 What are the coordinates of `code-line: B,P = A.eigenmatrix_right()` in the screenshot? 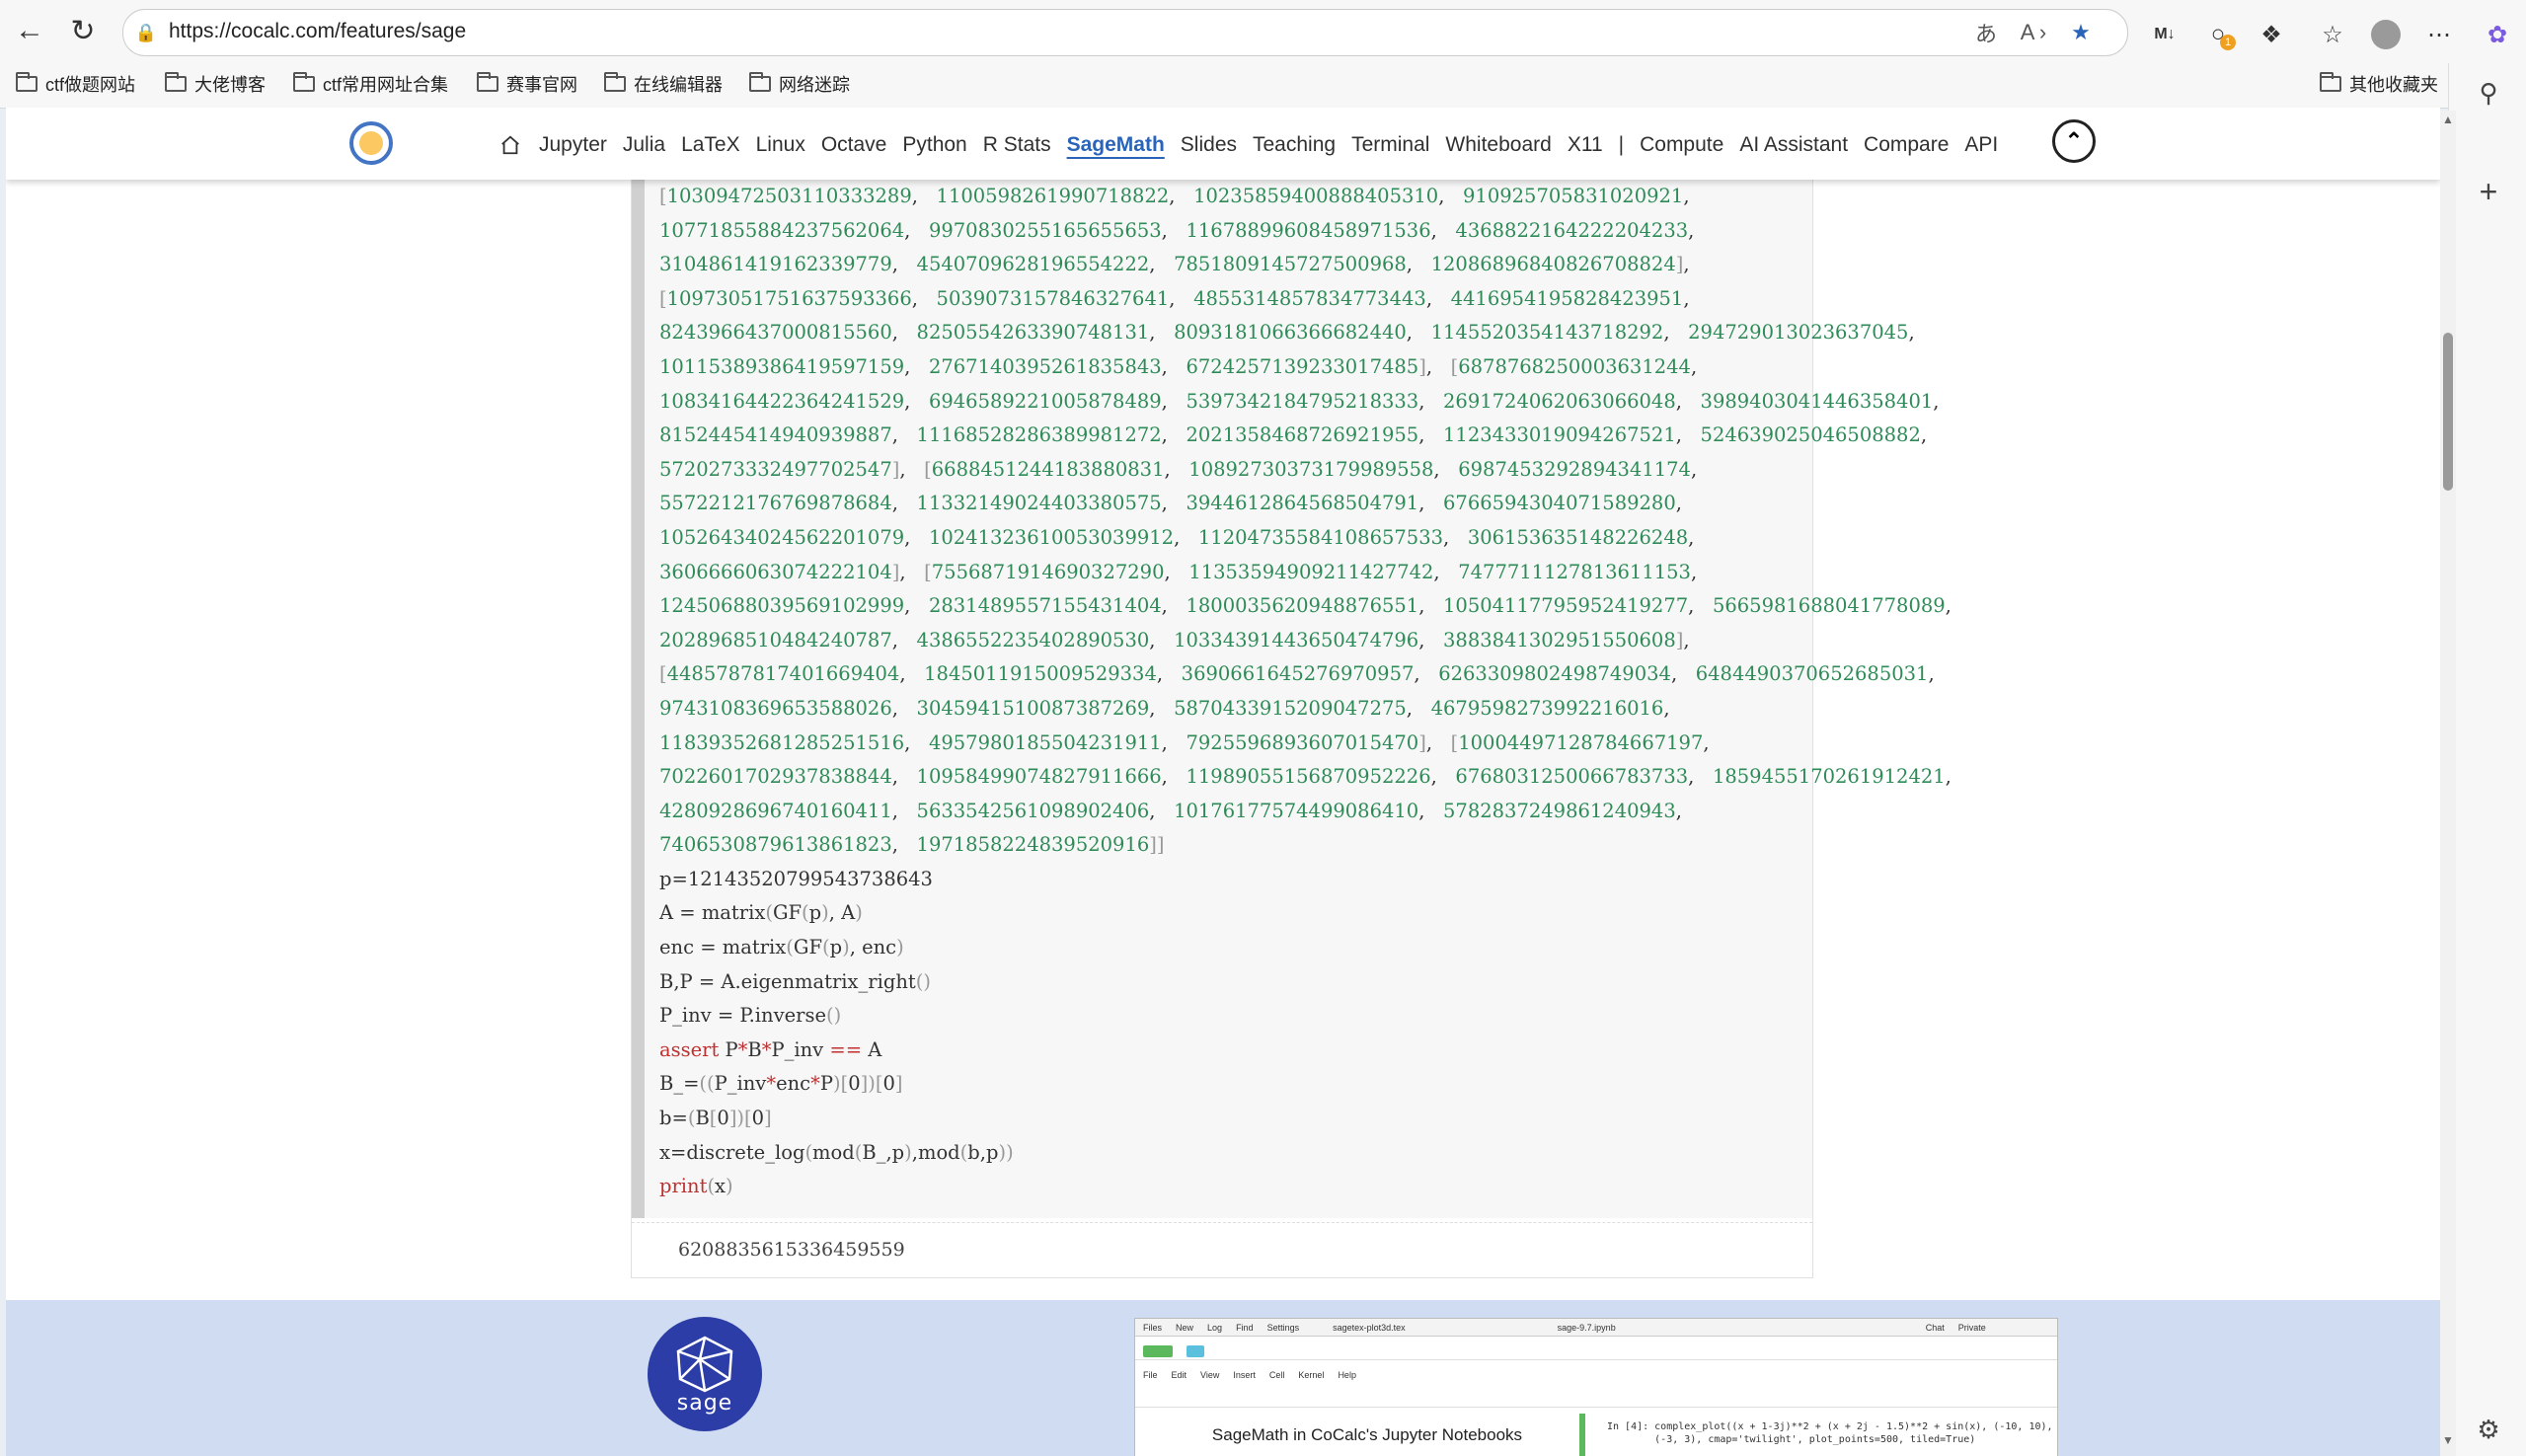 It's located at (795, 981).